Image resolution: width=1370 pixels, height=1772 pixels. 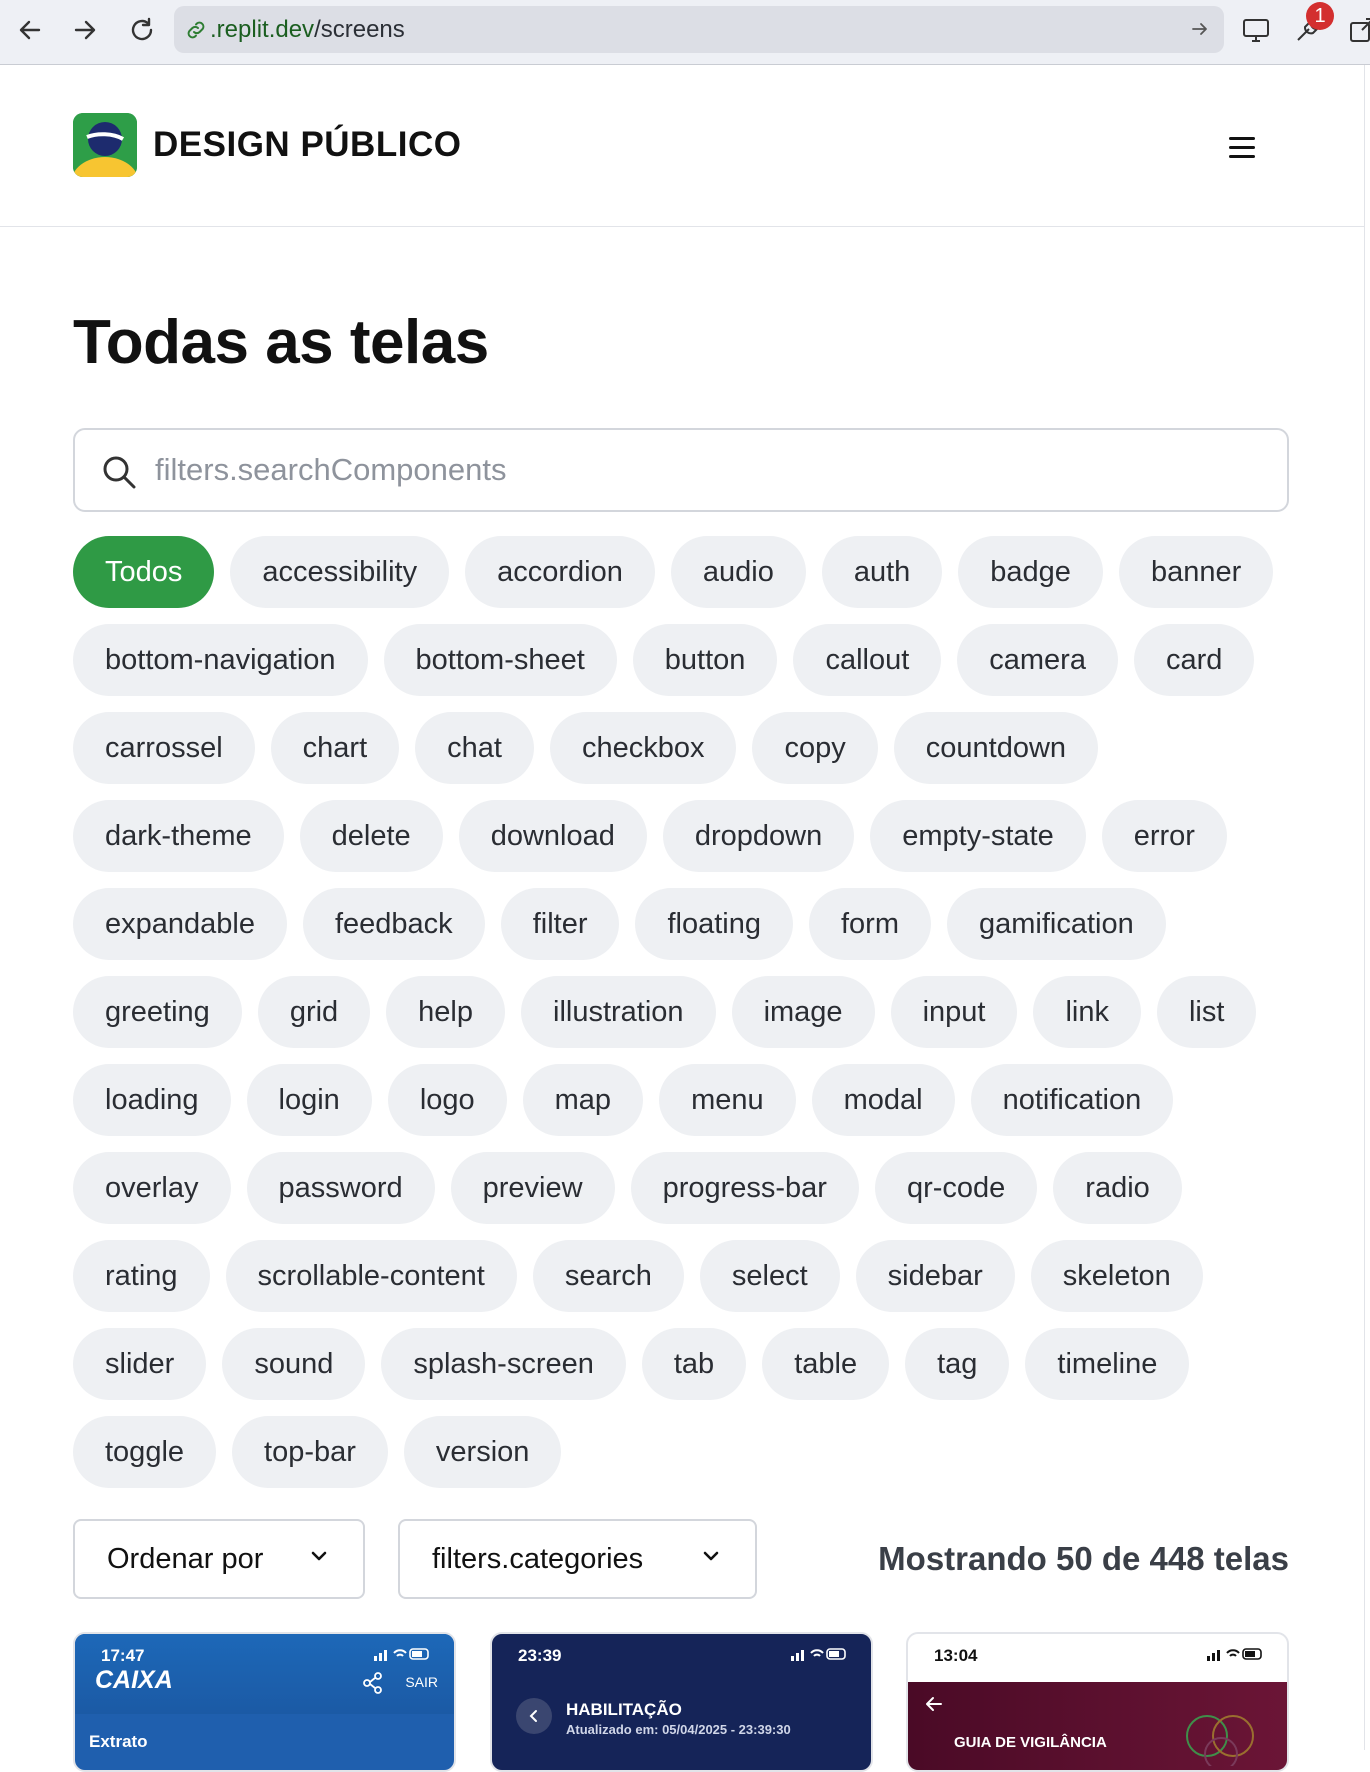 What do you see at coordinates (310, 1452) in the screenshot?
I see `filter-chip: top-bar` at bounding box center [310, 1452].